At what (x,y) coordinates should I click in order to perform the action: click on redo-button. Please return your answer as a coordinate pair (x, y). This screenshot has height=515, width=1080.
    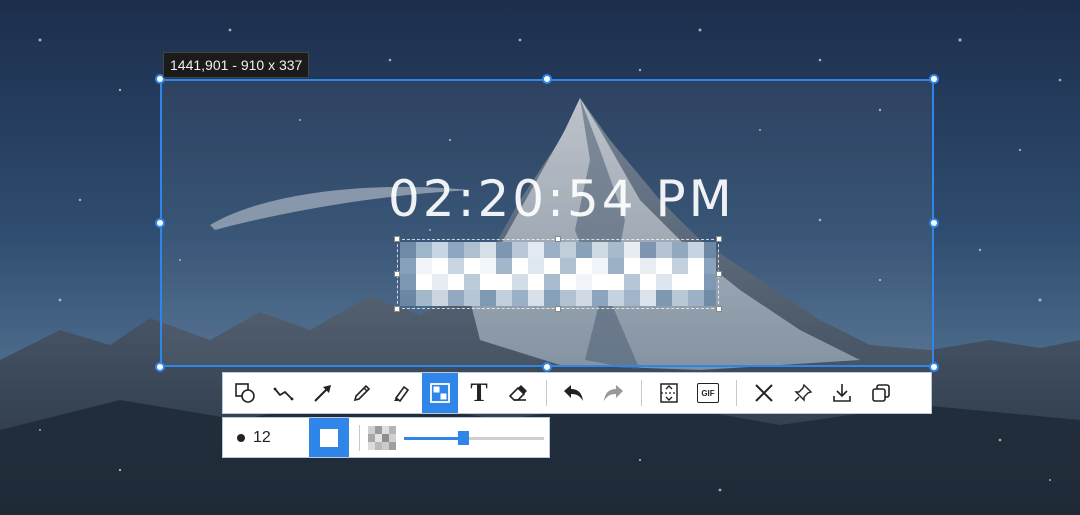
    Looking at the image, I should click on (613, 393).